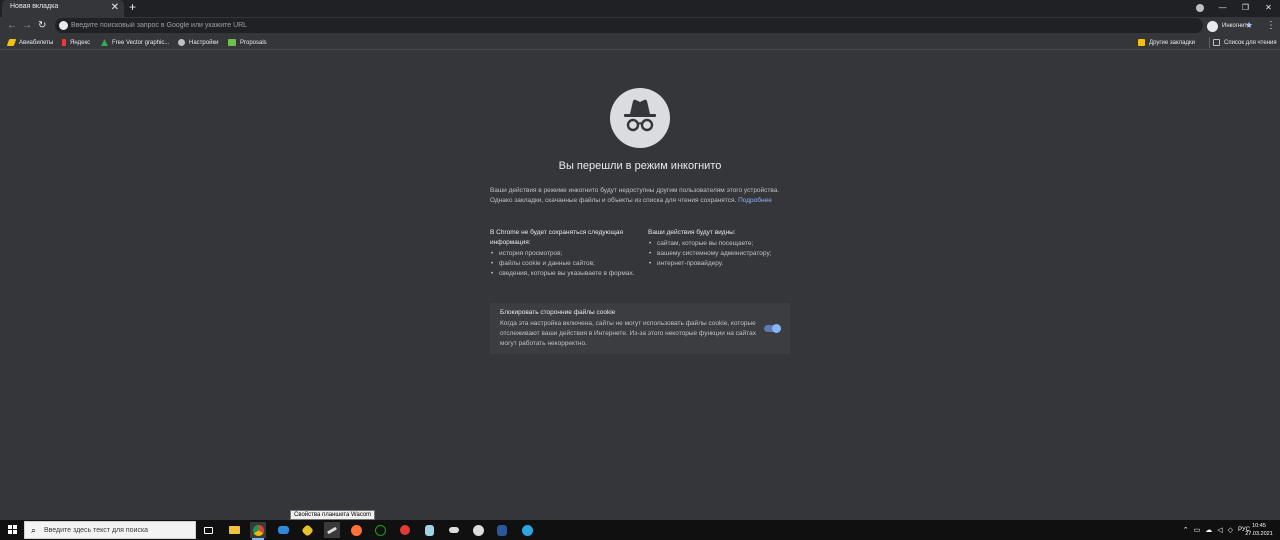  I want to click on minimize-button: —, so click(1222, 8).